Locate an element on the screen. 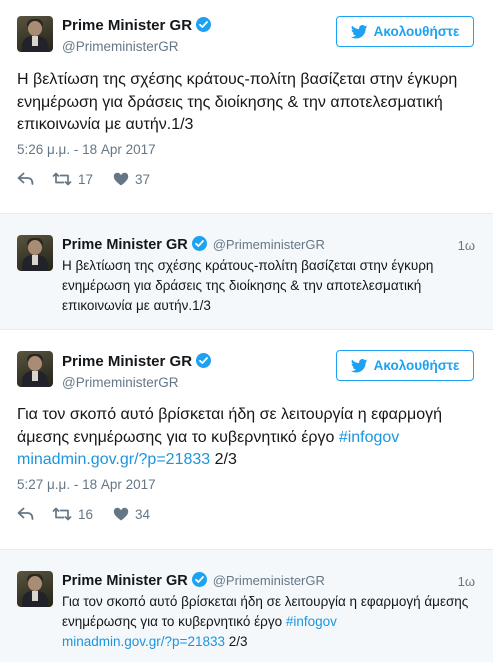 This screenshot has width=493, height=662. tweet-actions: 16 34 is located at coordinates (83, 514).